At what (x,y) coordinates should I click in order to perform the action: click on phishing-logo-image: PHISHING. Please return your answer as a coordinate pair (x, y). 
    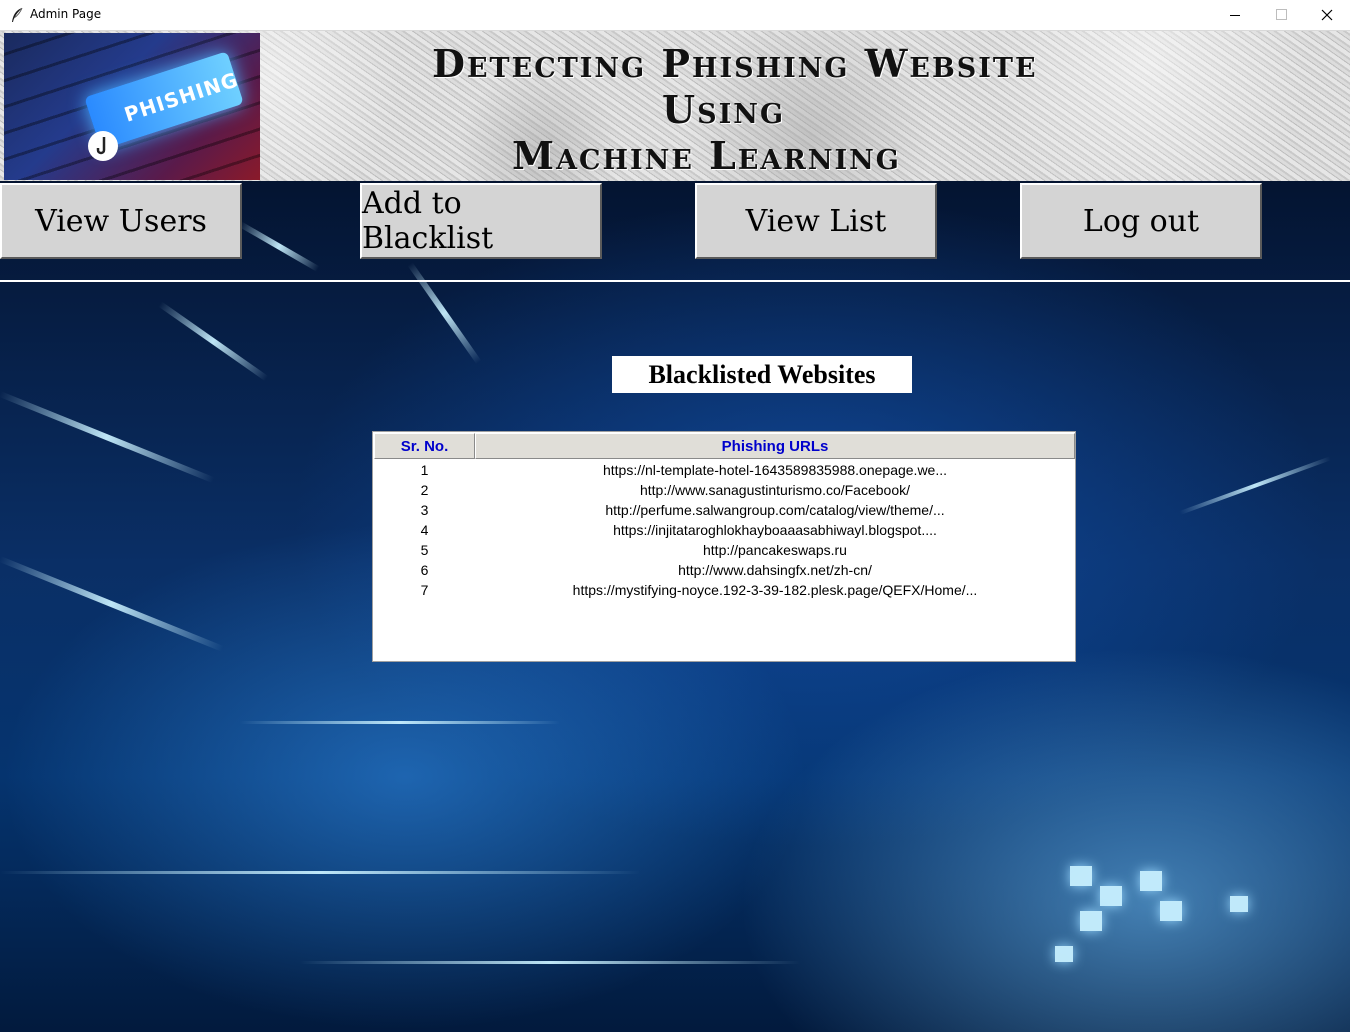
    Looking at the image, I should click on (132, 106).